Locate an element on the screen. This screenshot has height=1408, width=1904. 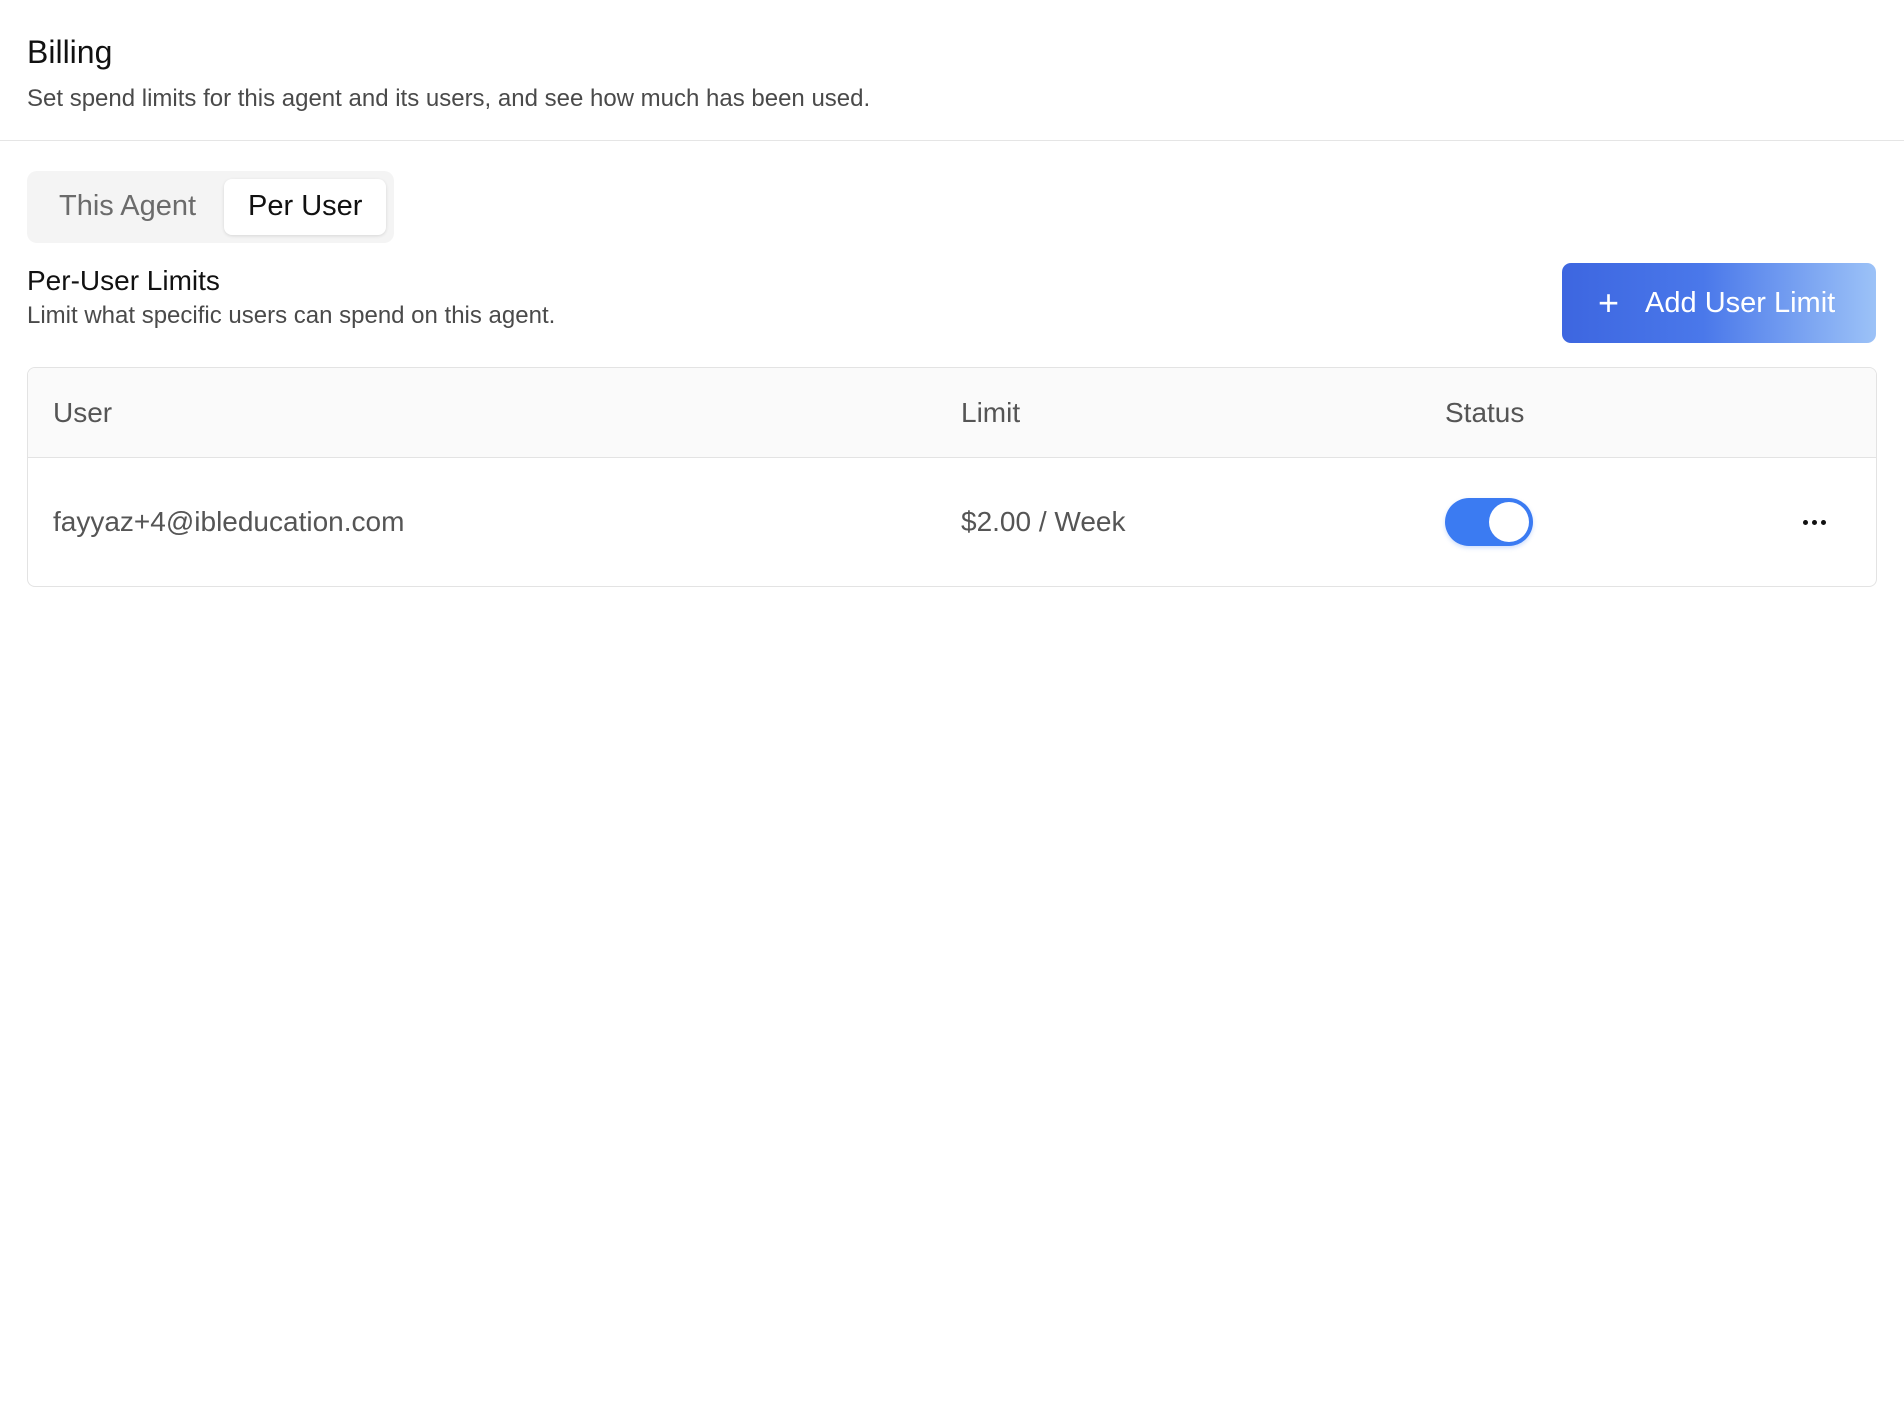
tab-per-user: Per User is located at coordinates (305, 207).